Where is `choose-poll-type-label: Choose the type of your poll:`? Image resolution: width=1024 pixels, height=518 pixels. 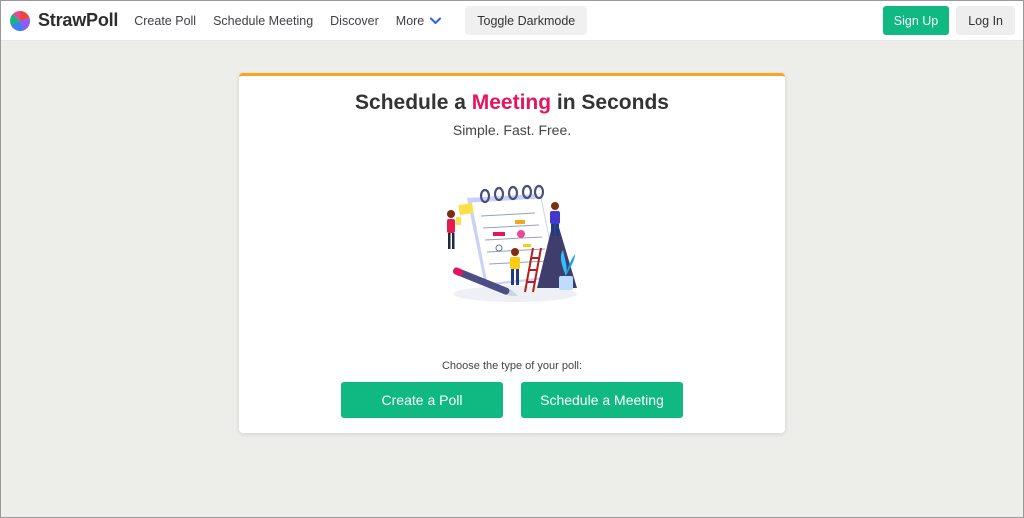
choose-poll-type-label: Choose the type of your poll: is located at coordinates (512, 366).